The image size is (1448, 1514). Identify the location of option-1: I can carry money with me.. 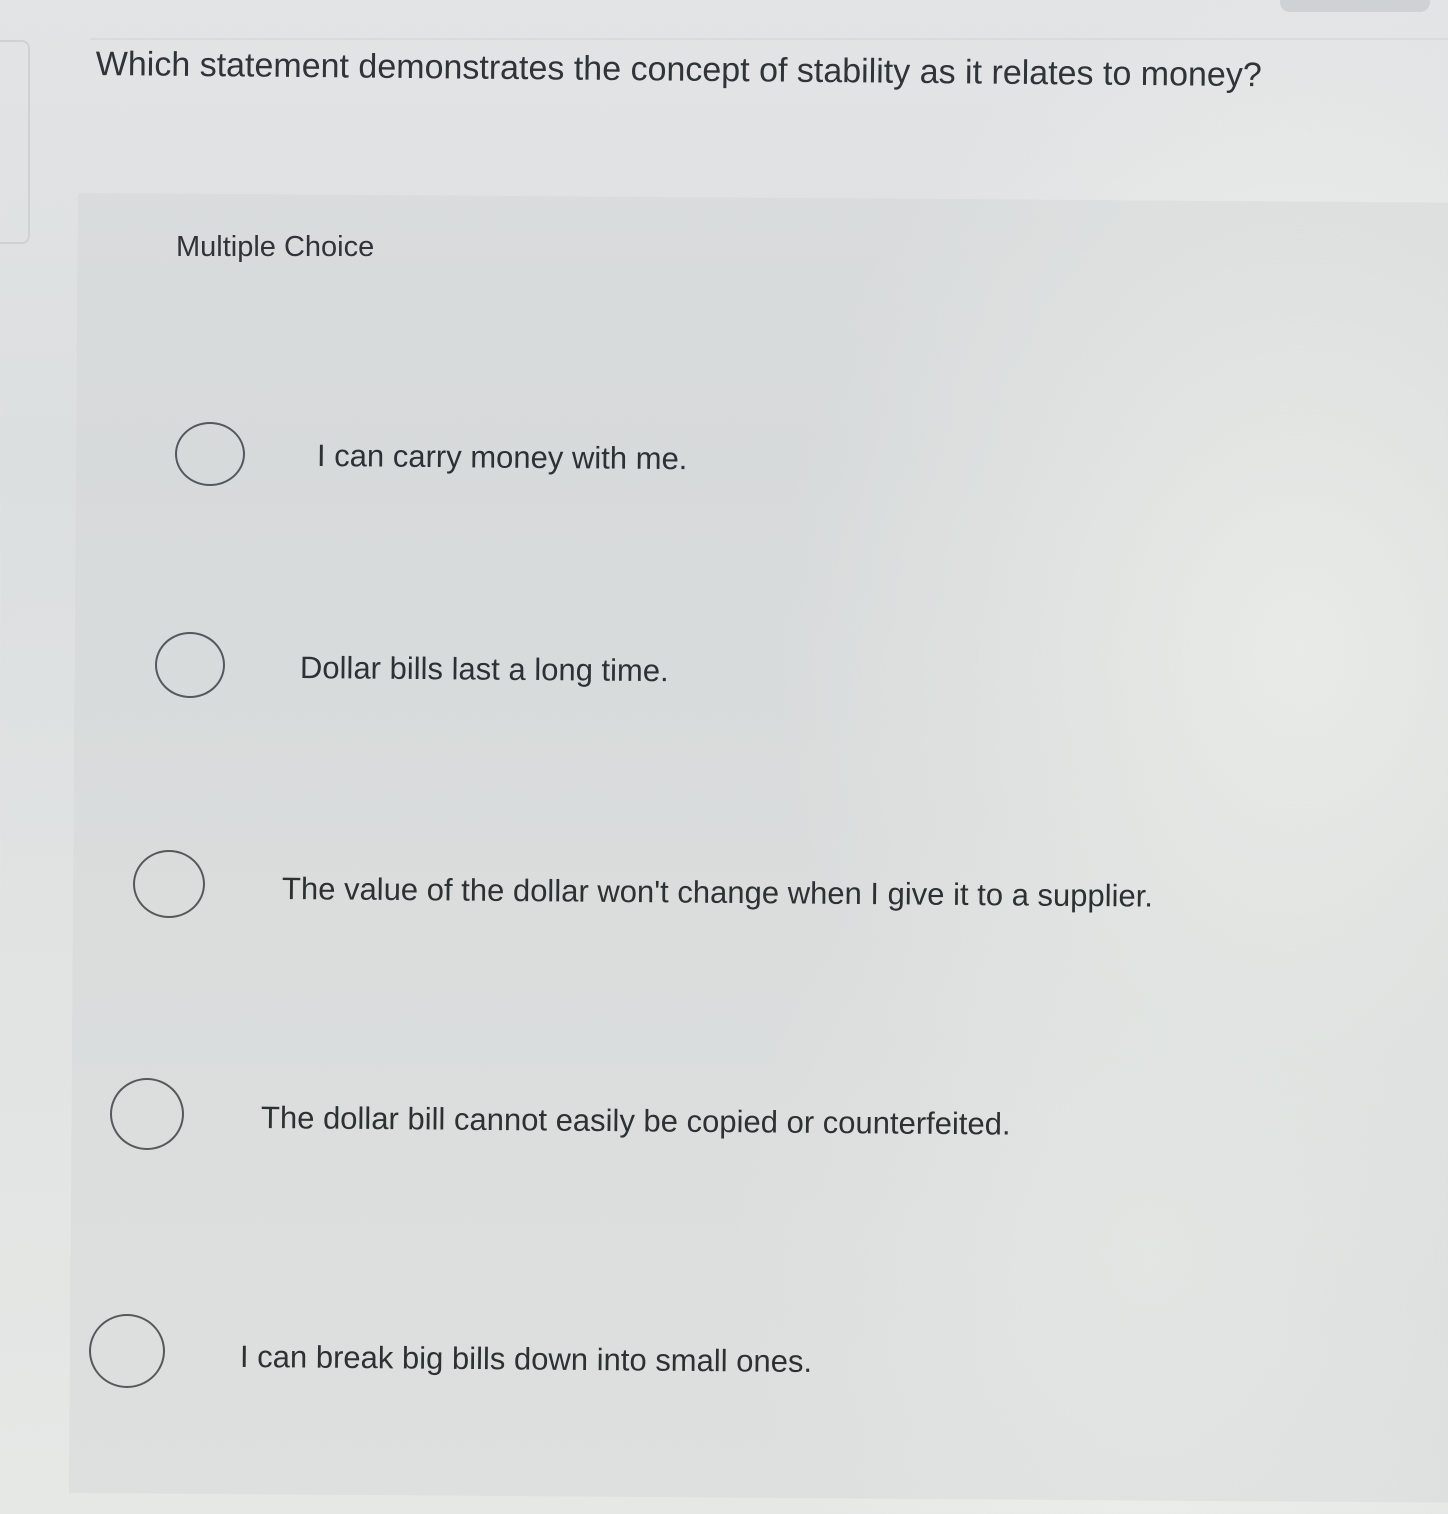
(525, 455).